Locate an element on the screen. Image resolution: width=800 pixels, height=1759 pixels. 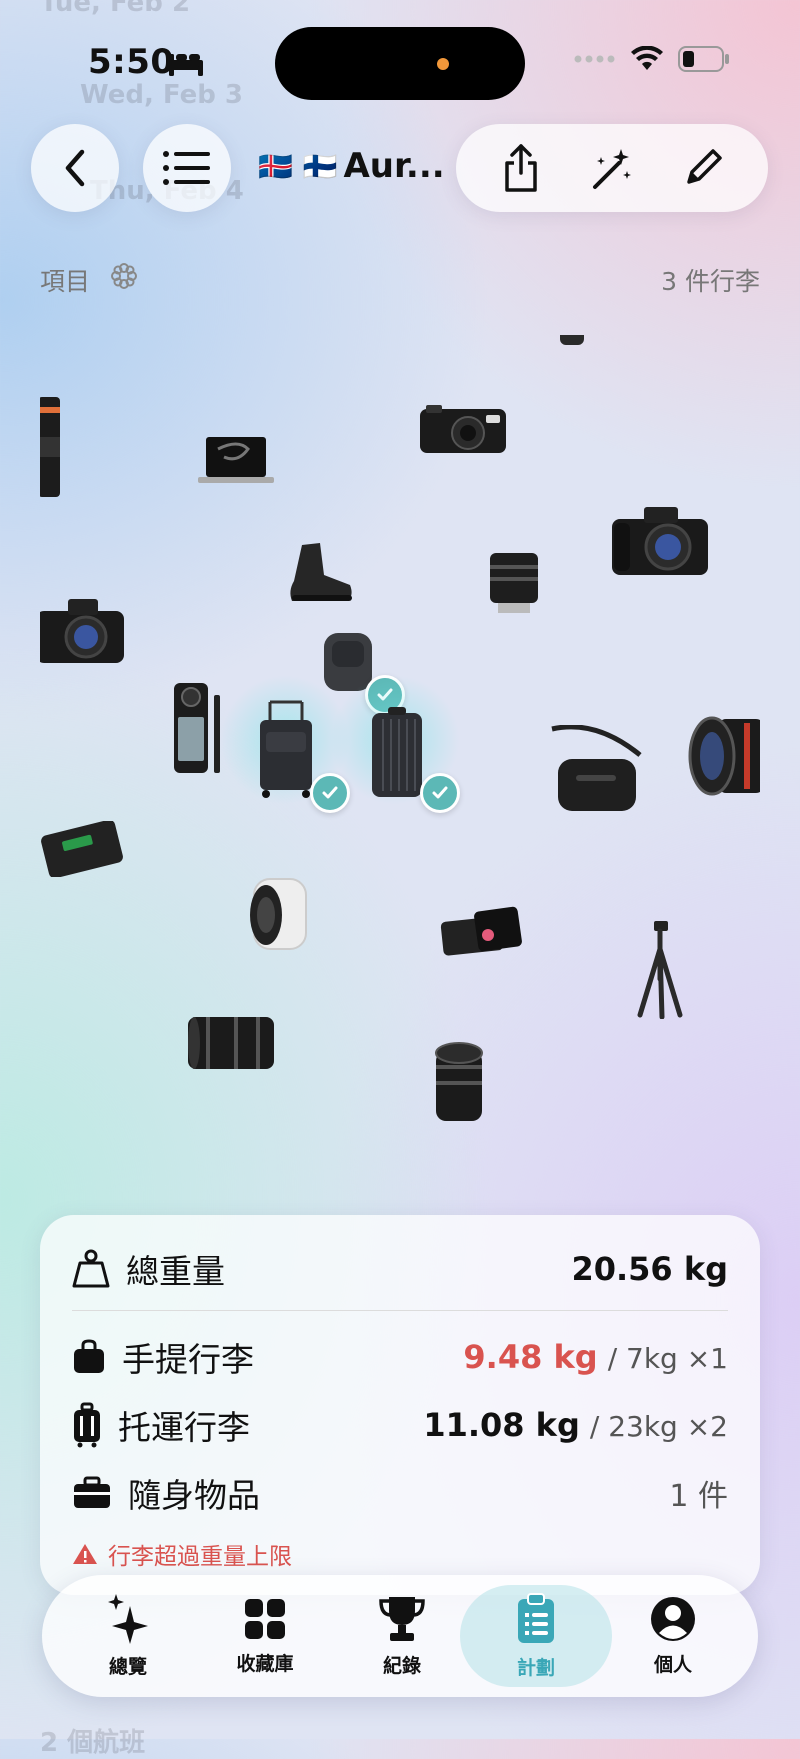
background-date-row: Wed, Feb 3 is located at coordinates (162, 95).